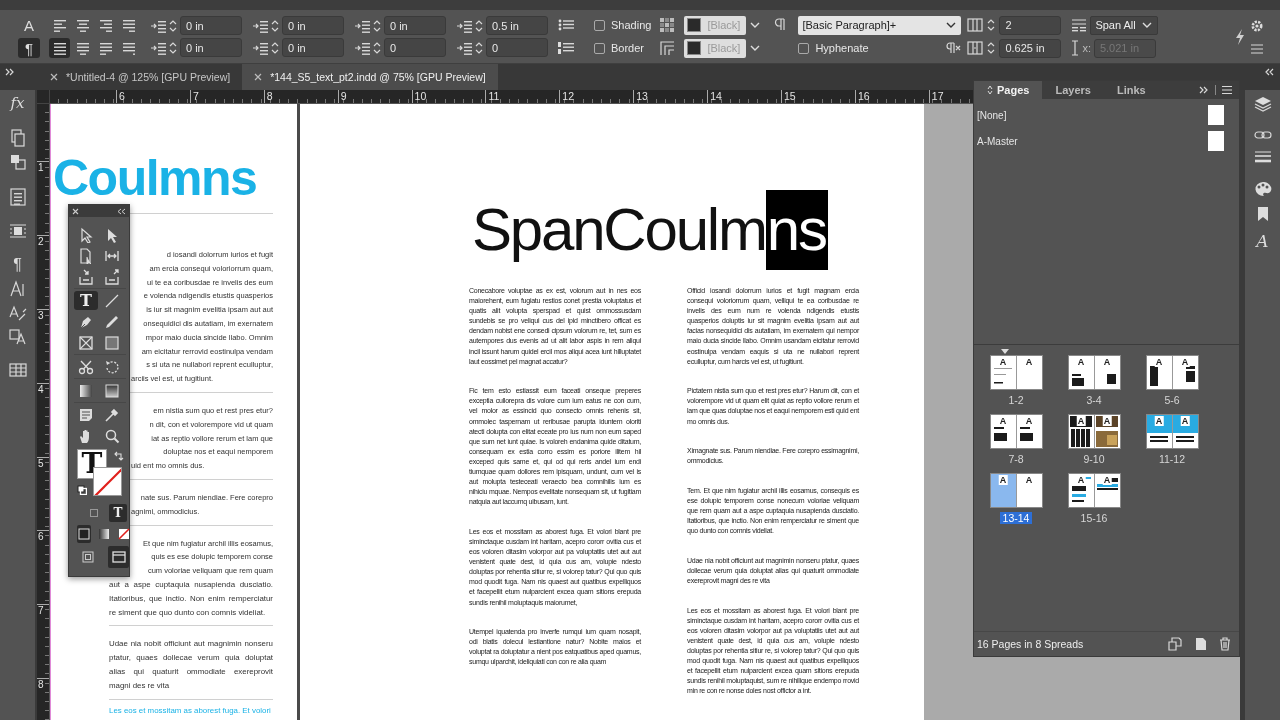 This screenshot has width=1280, height=720. I want to click on line-icon, so click(112, 300).